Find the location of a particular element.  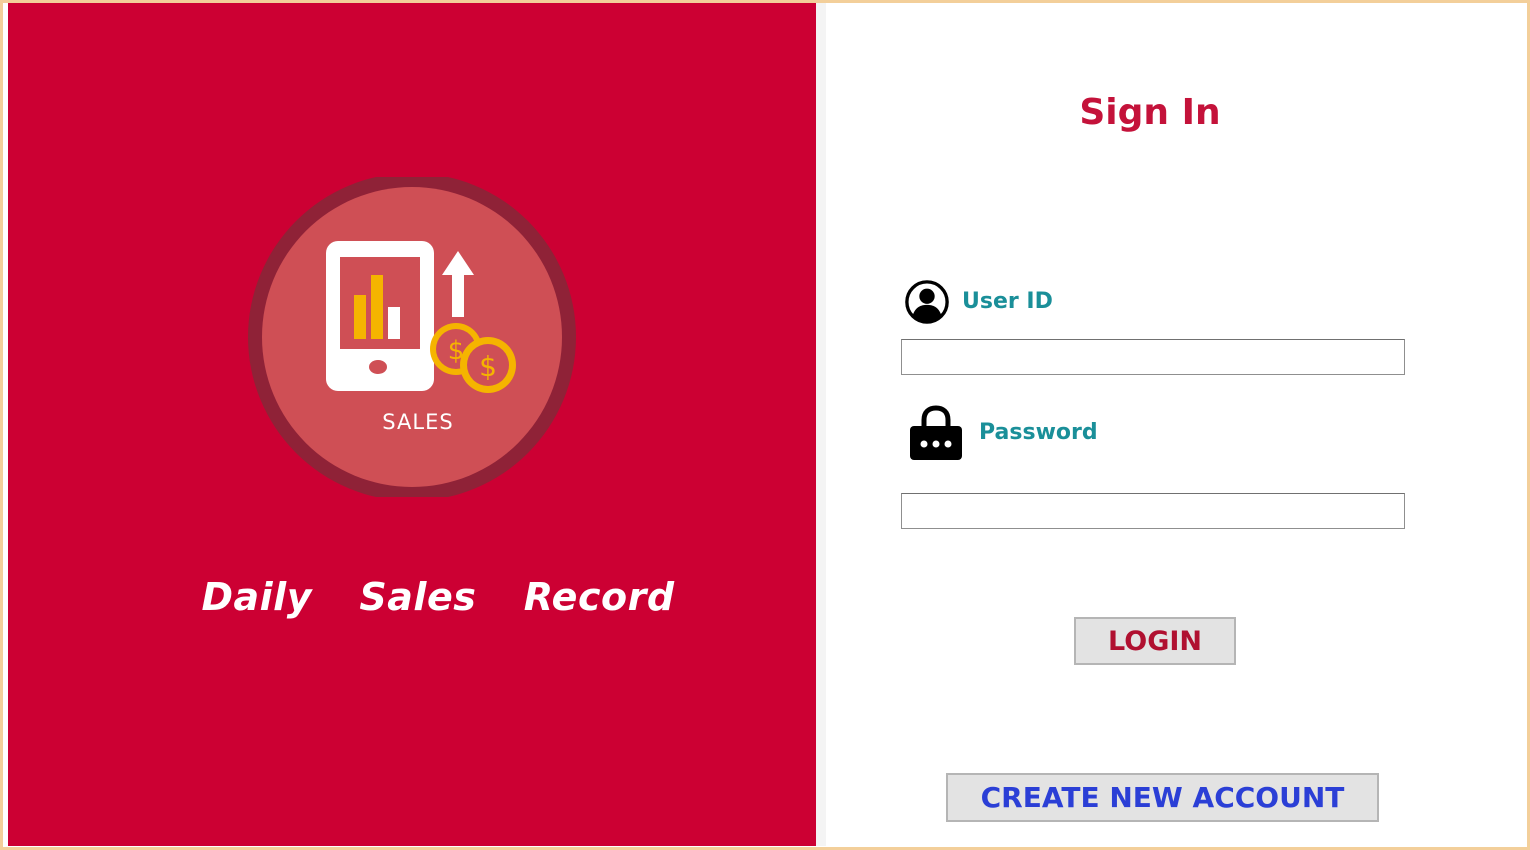

password-label: Password is located at coordinates (1038, 432).